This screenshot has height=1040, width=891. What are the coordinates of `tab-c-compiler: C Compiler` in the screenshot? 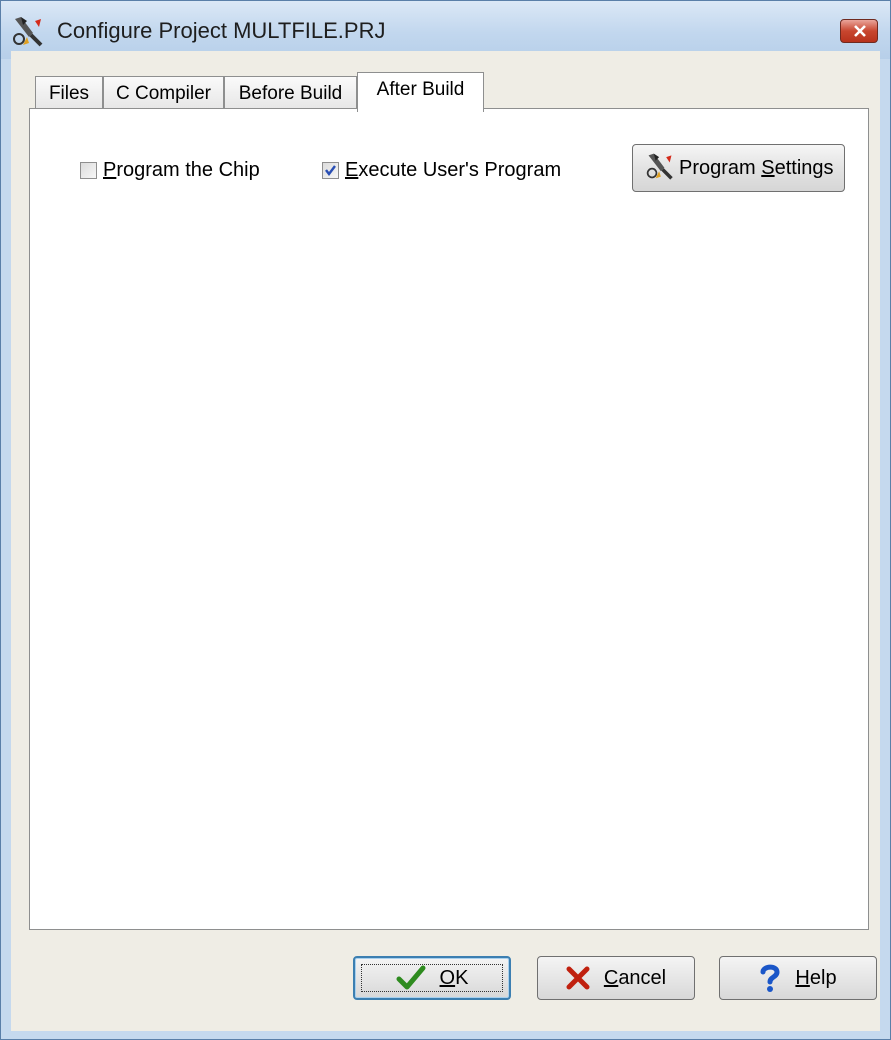 It's located at (163, 93).